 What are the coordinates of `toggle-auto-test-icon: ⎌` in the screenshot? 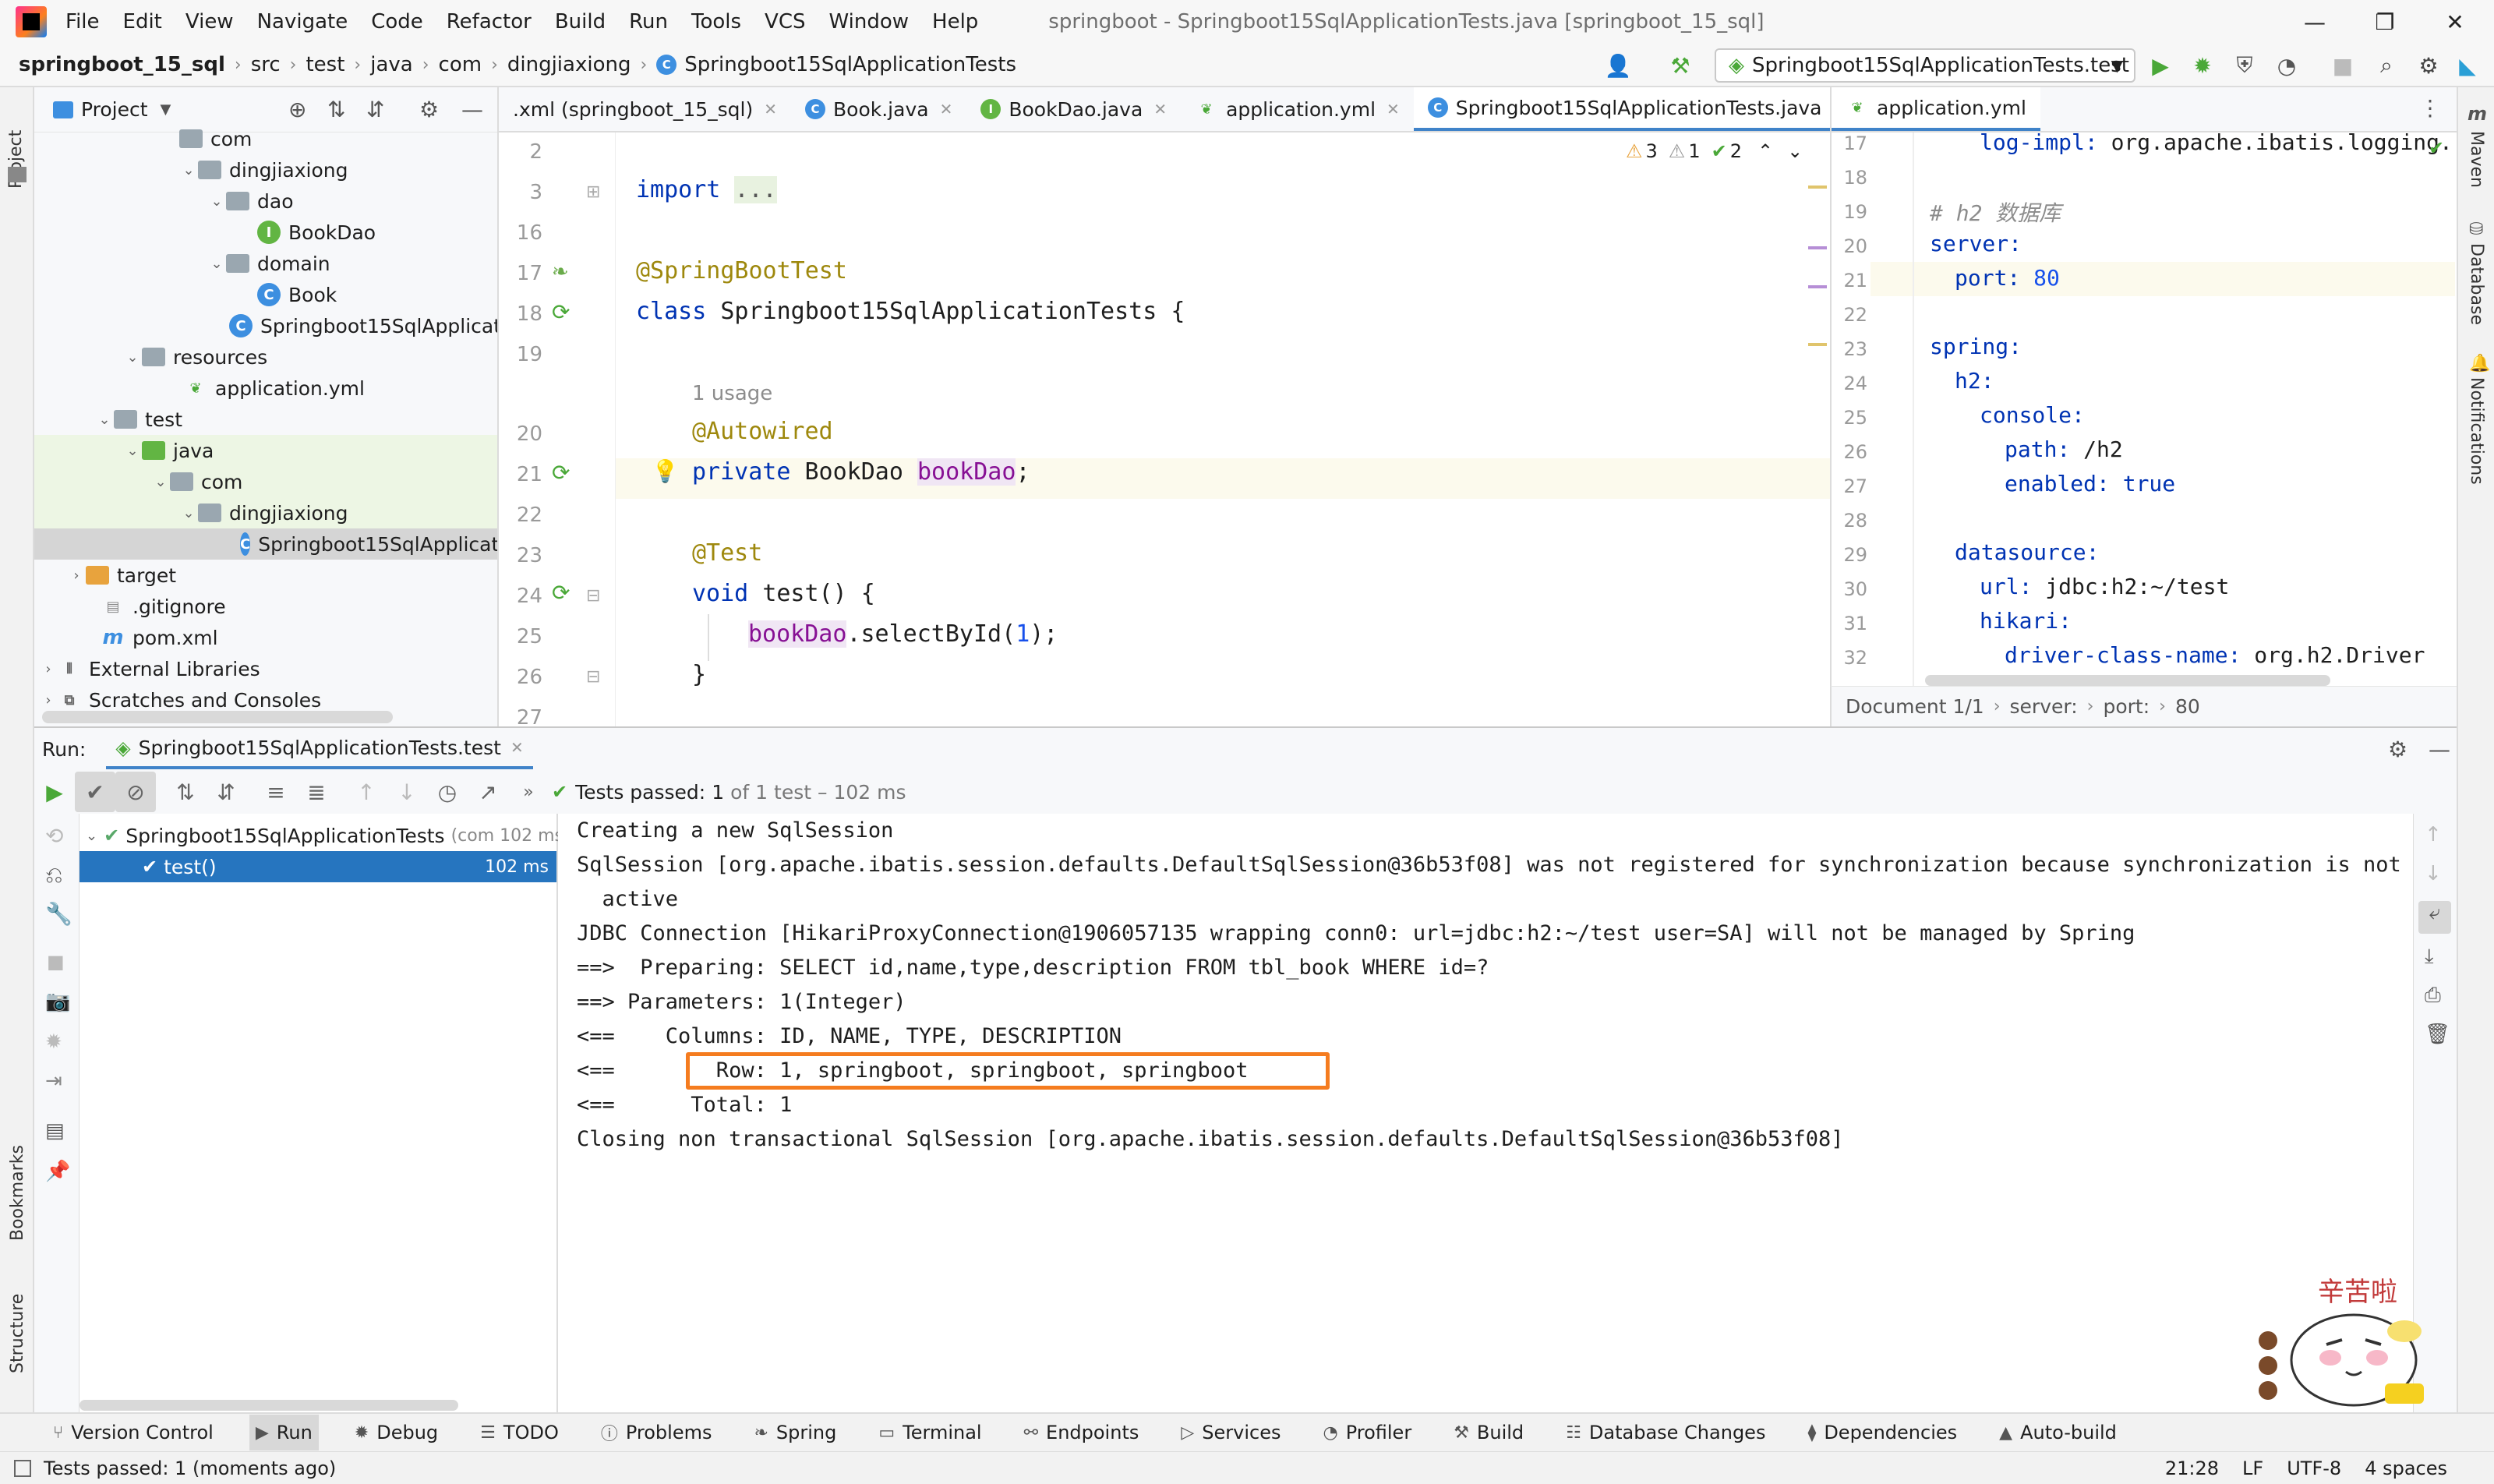 It's located at (54, 875).